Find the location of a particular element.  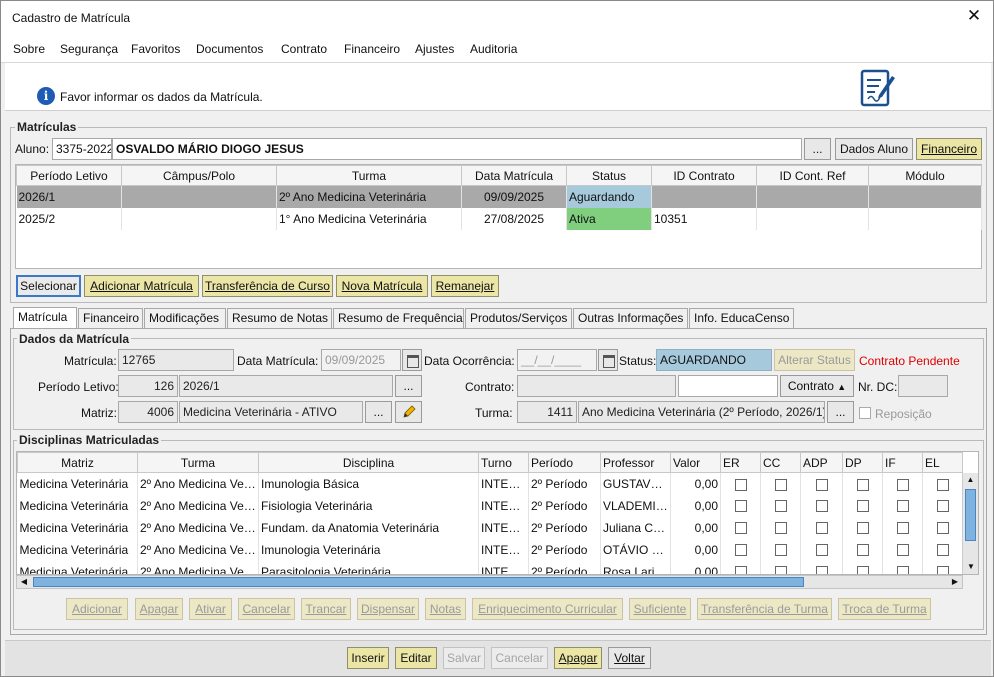

col-id-contrato: ID Contrato is located at coordinates (704, 175).